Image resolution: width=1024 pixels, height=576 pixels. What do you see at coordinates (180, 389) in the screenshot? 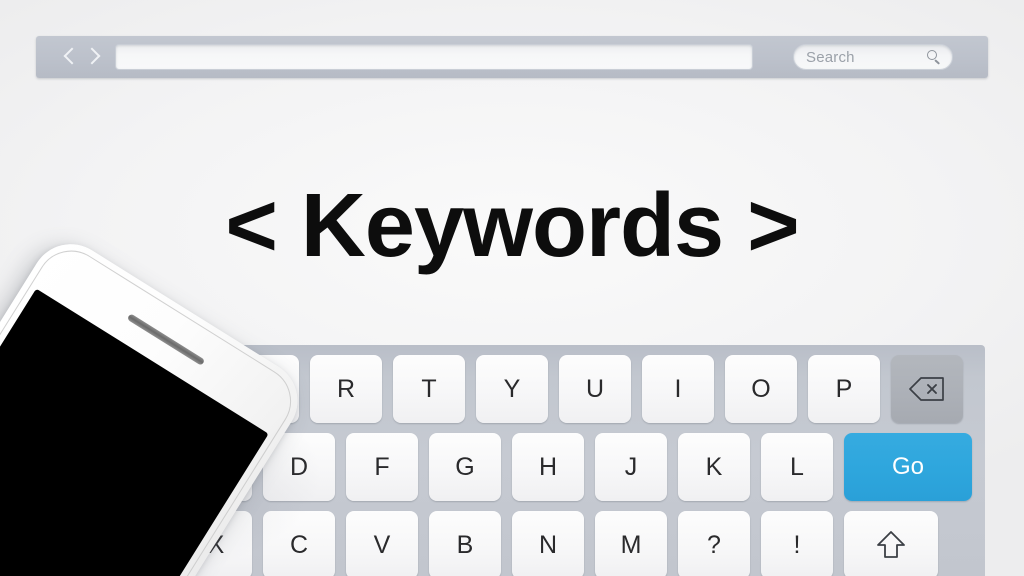
I see `key-w: W` at bounding box center [180, 389].